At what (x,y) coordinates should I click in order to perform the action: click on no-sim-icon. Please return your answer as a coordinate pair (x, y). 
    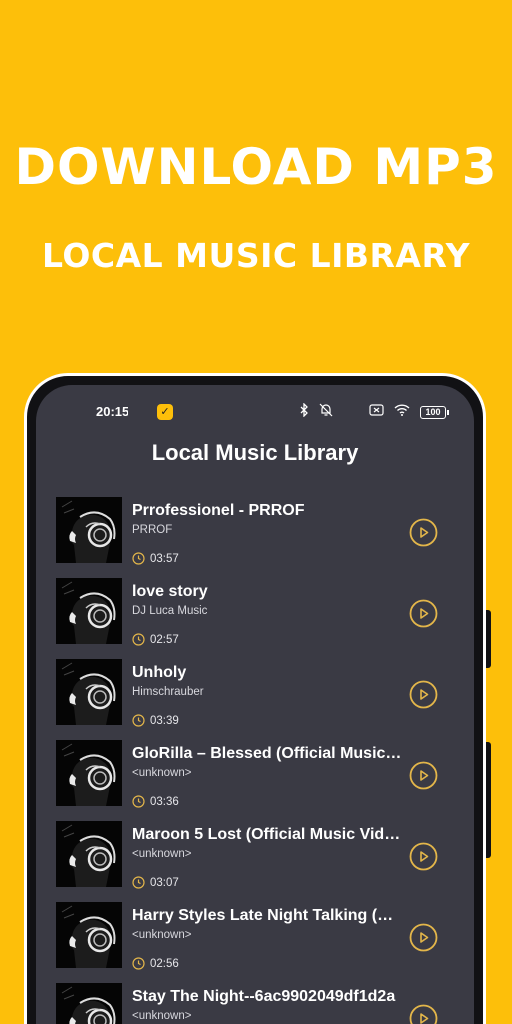
    Looking at the image, I should click on (376, 412).